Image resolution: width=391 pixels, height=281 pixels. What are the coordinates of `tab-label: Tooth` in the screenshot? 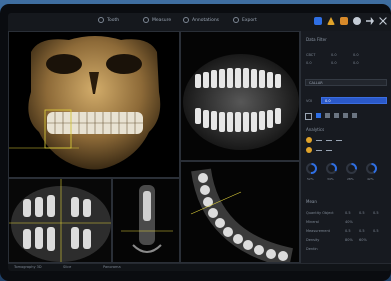 It's located at (113, 20).